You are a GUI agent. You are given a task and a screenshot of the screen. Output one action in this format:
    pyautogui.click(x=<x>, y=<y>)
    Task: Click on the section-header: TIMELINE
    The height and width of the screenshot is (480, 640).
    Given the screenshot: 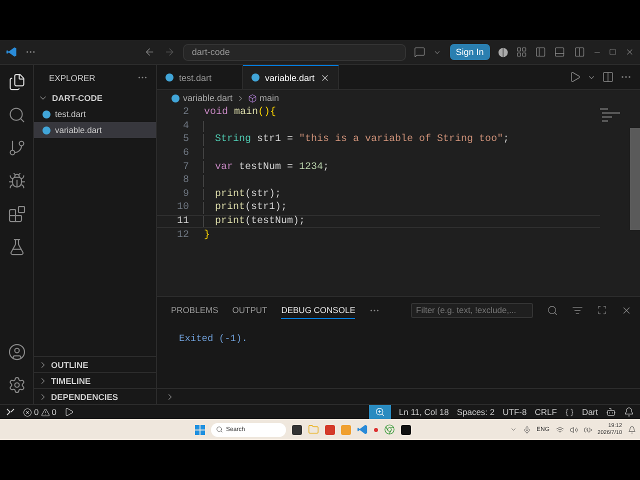 What is the action you would take?
    pyautogui.click(x=95, y=380)
    